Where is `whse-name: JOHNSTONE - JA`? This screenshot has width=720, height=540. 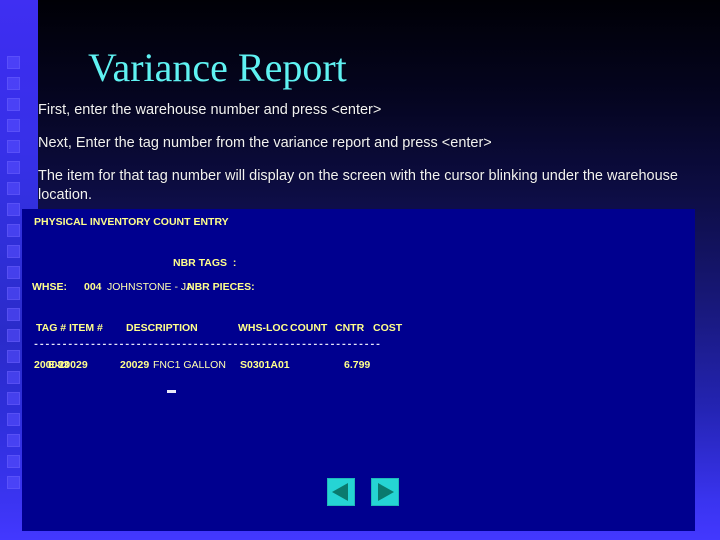 whse-name: JOHNSTONE - JA is located at coordinates (150, 287).